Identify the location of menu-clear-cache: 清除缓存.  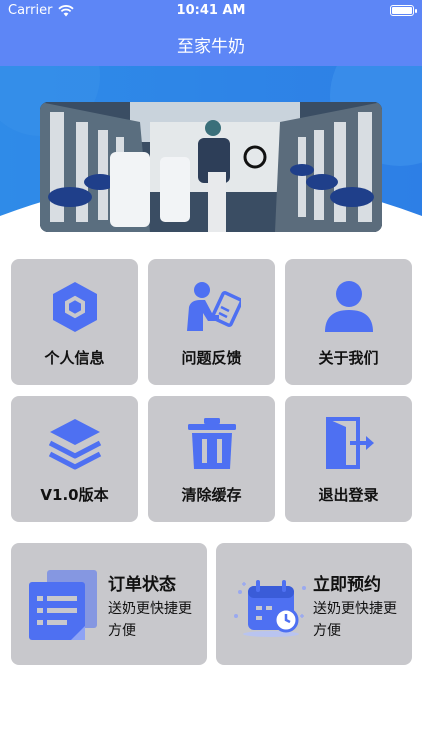
(211, 459).